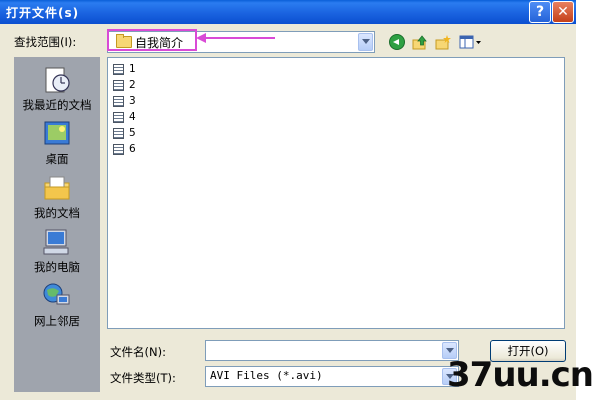 The height and width of the screenshot is (400, 600). I want to click on file-name: 3, so click(132, 101).